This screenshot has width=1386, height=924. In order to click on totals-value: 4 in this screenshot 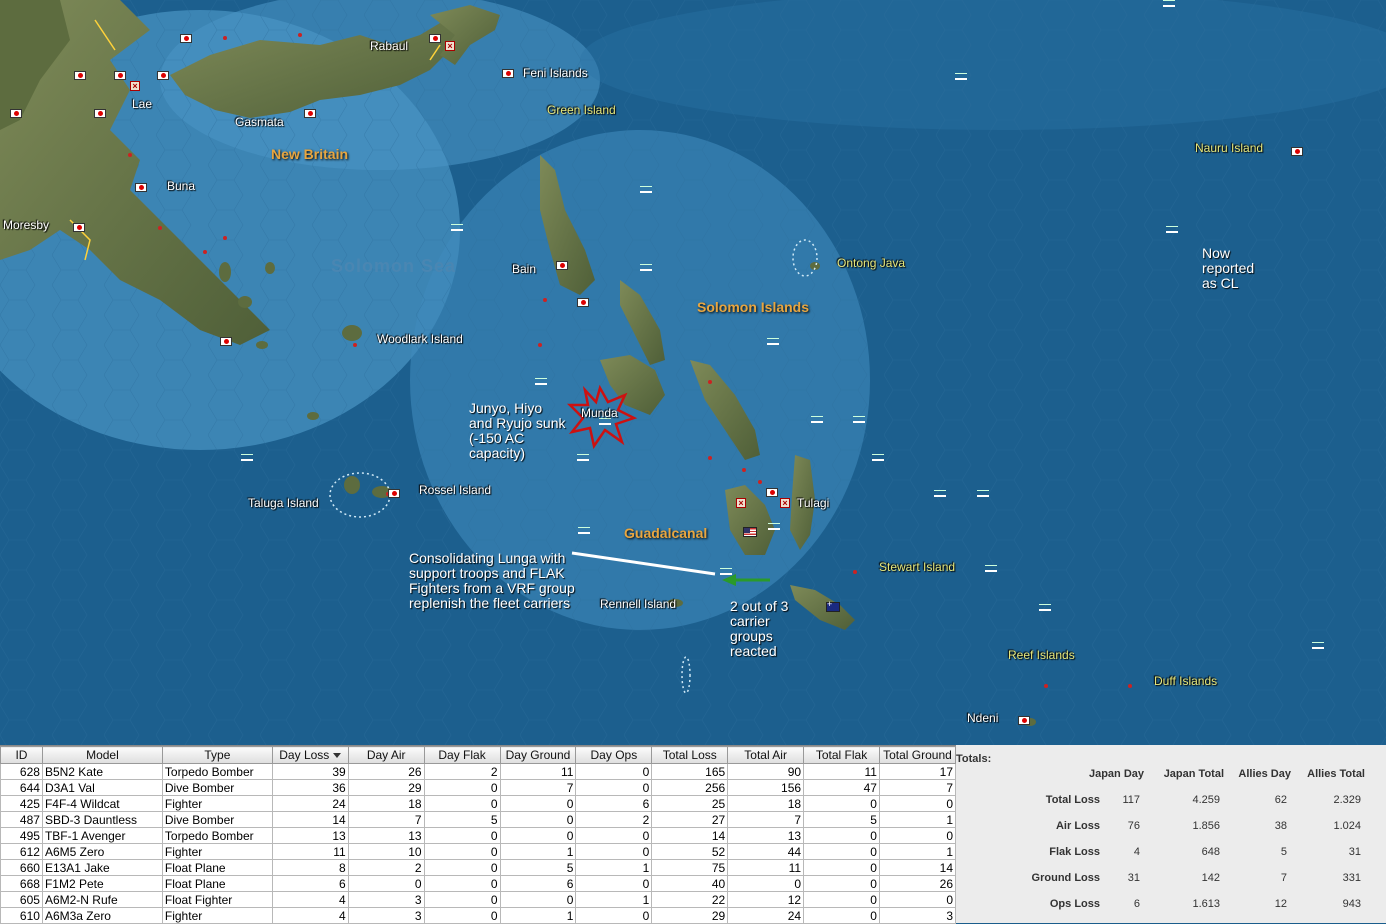, I will do `click(1136, 852)`.